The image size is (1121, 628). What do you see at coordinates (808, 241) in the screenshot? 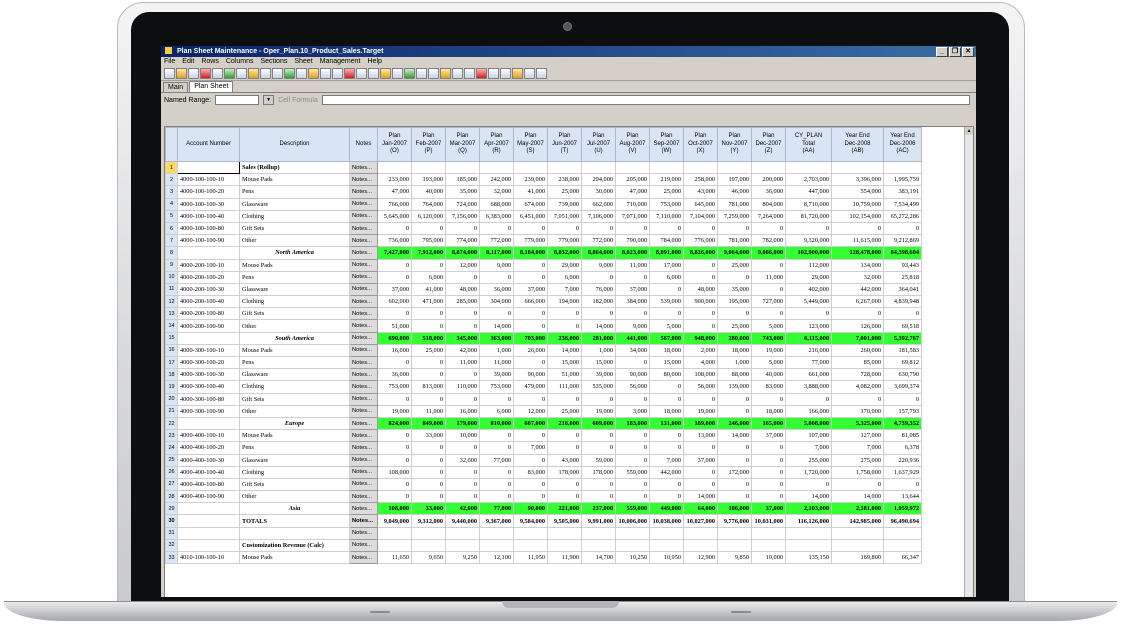
I see `value-cell: 9,320,000` at bounding box center [808, 241].